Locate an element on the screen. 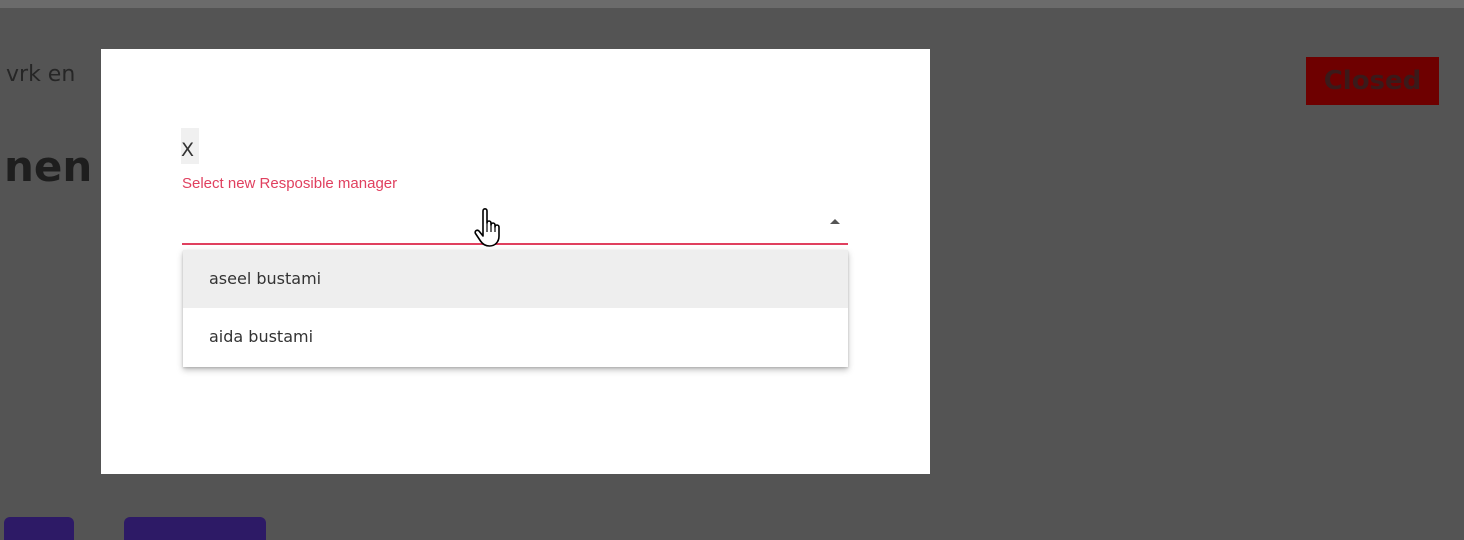 The image size is (1464, 540). responsible-manager-select is located at coordinates (515, 226).